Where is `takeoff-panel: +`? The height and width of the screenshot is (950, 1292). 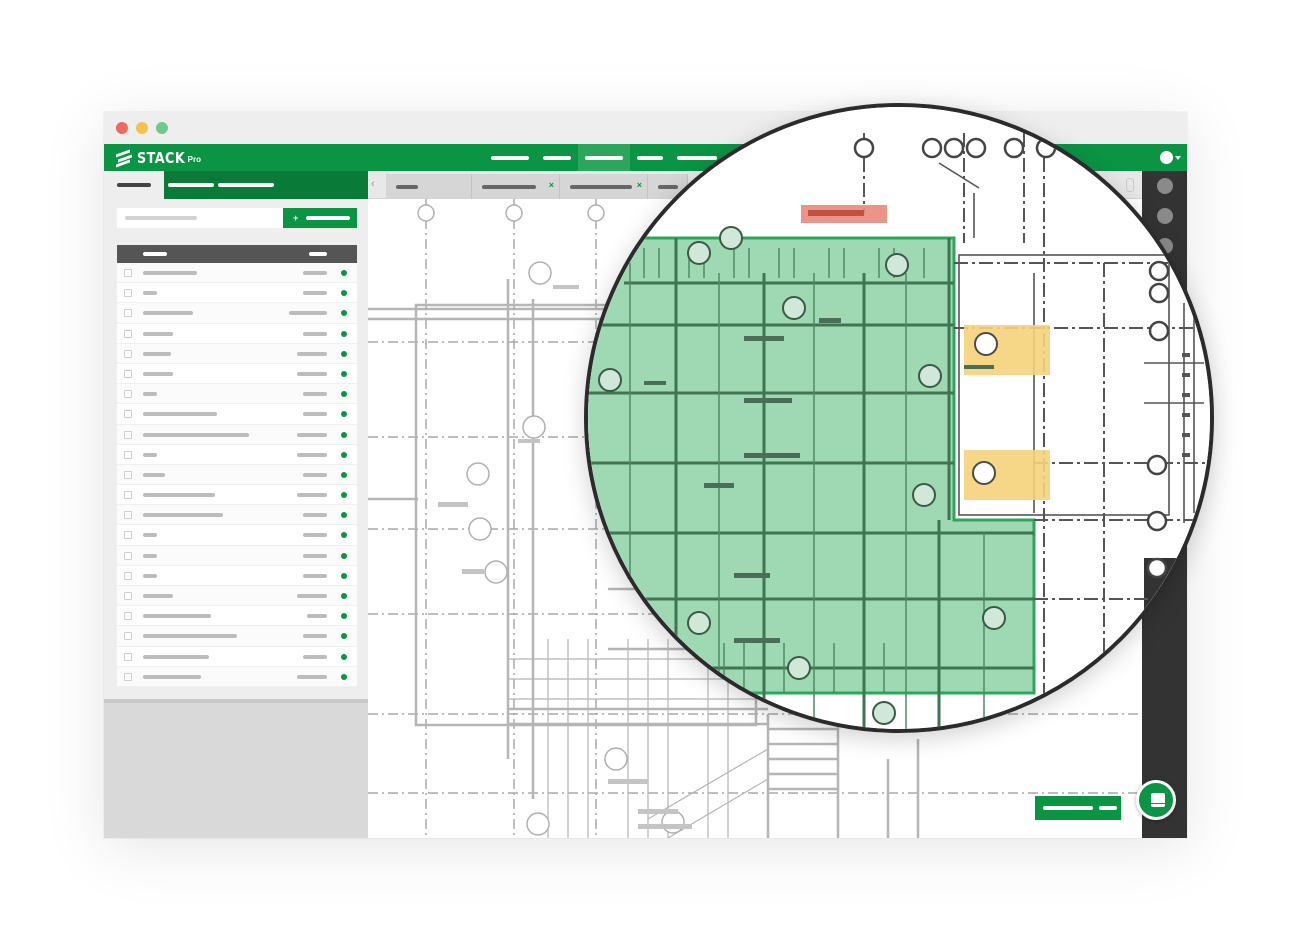
takeoff-panel: + is located at coordinates (236, 437).